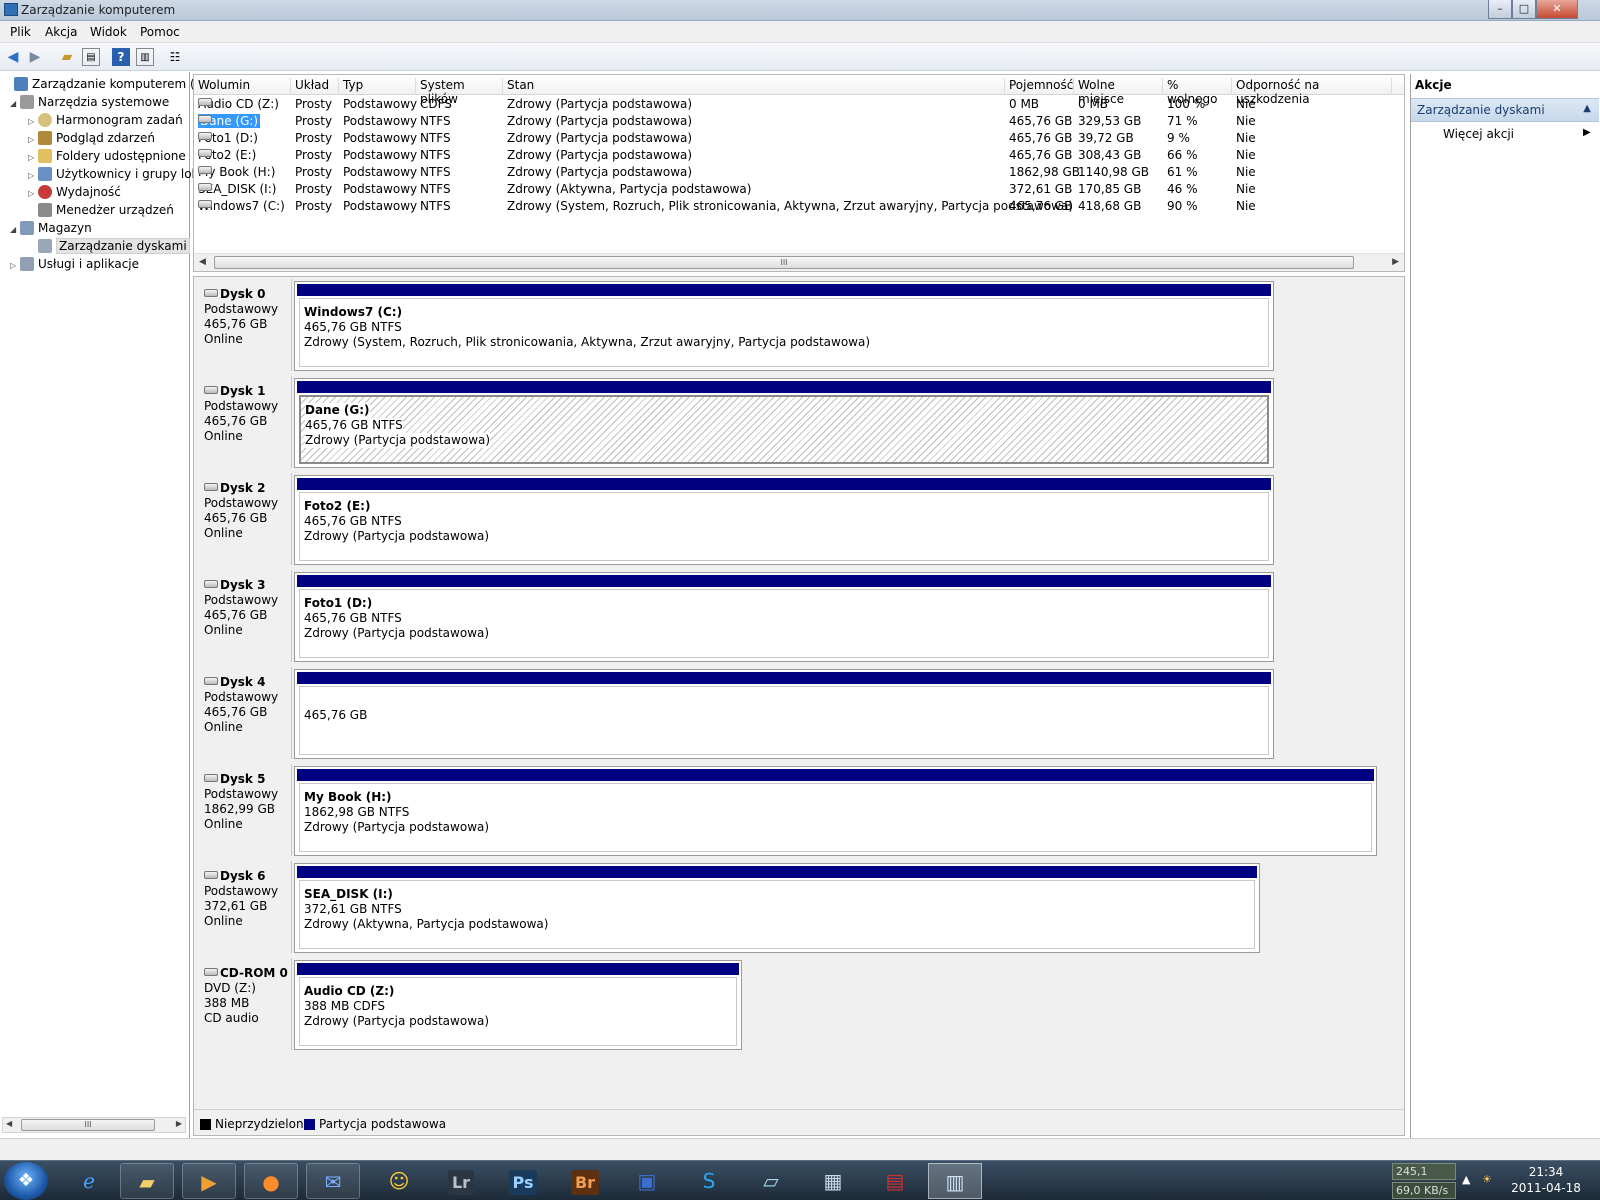  What do you see at coordinates (1487, 1179) in the screenshot?
I see `weather-icon: ☀` at bounding box center [1487, 1179].